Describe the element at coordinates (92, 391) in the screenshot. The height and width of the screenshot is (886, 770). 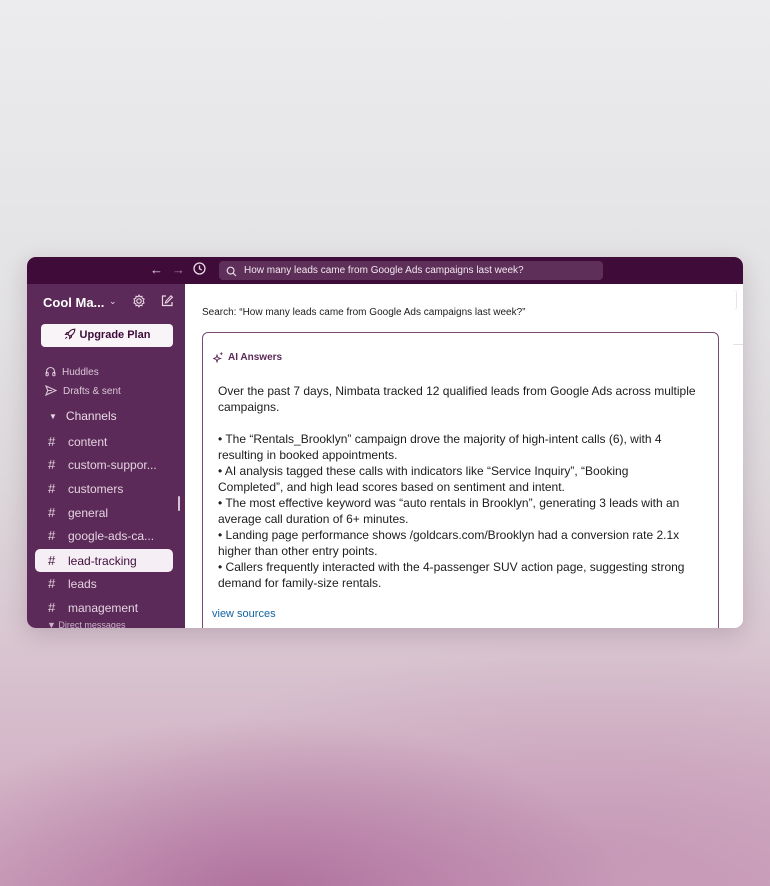
I see `sidebar-item-label: Drafts & sent` at that location.